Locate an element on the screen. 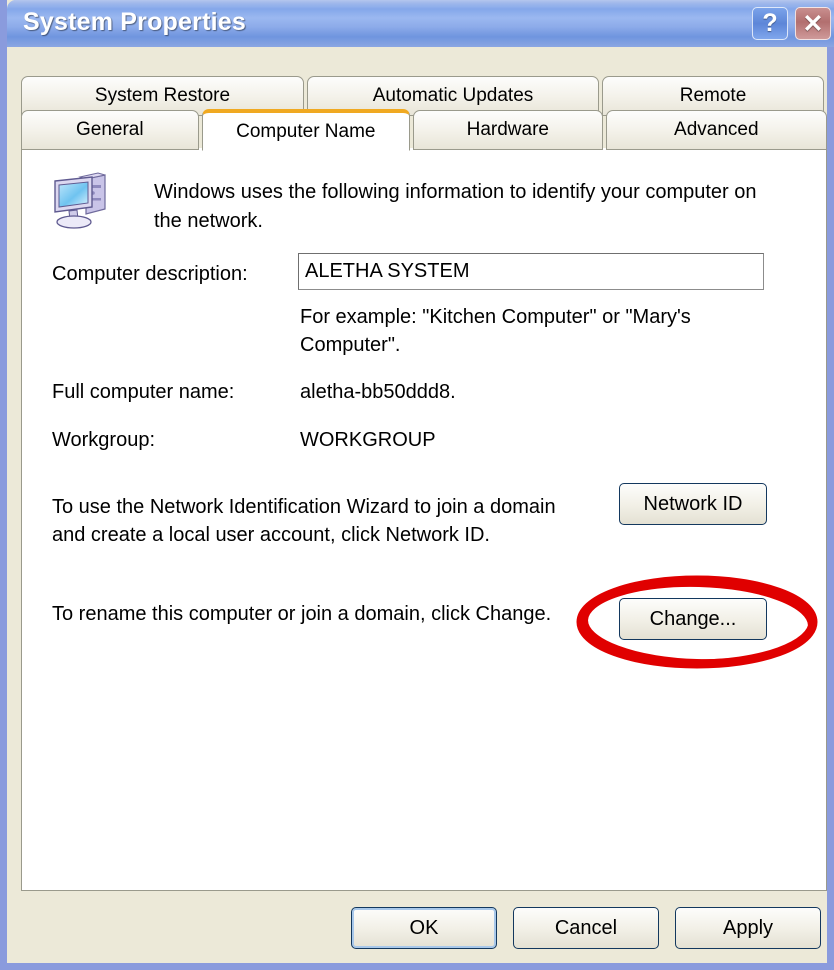 The height and width of the screenshot is (970, 834). cancel-button: Cancel is located at coordinates (586, 928).